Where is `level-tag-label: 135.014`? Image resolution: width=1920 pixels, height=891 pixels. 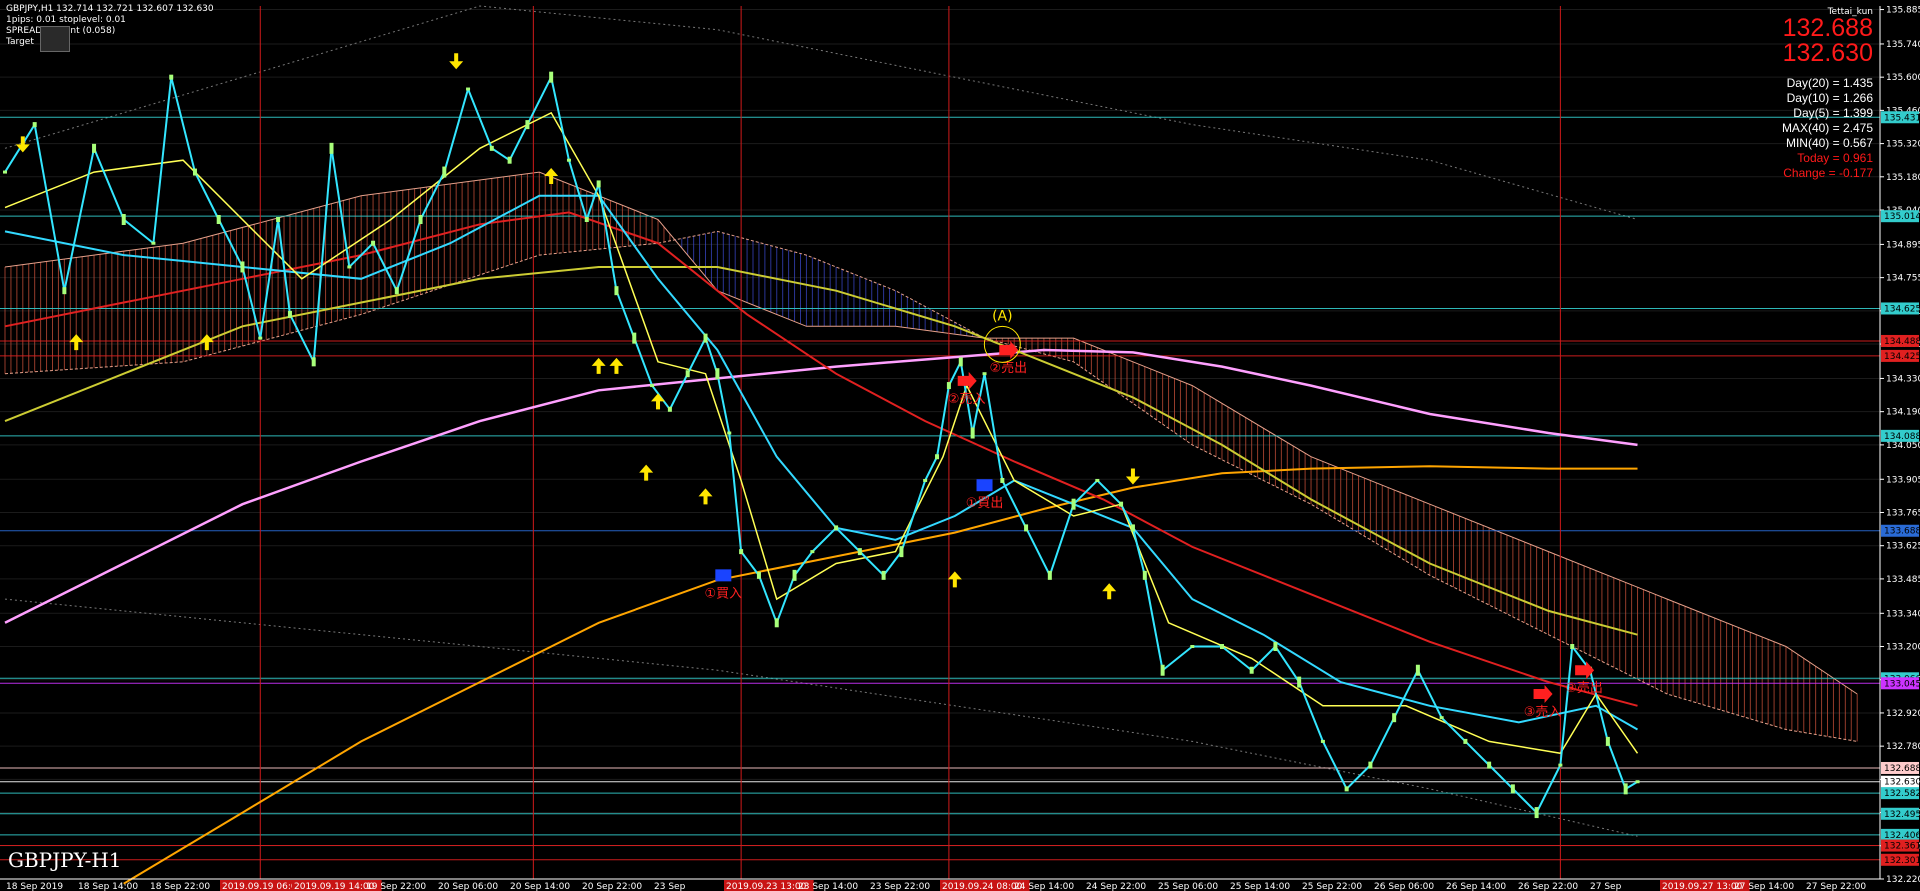
level-tag-label: 135.014 is located at coordinates (1902, 217).